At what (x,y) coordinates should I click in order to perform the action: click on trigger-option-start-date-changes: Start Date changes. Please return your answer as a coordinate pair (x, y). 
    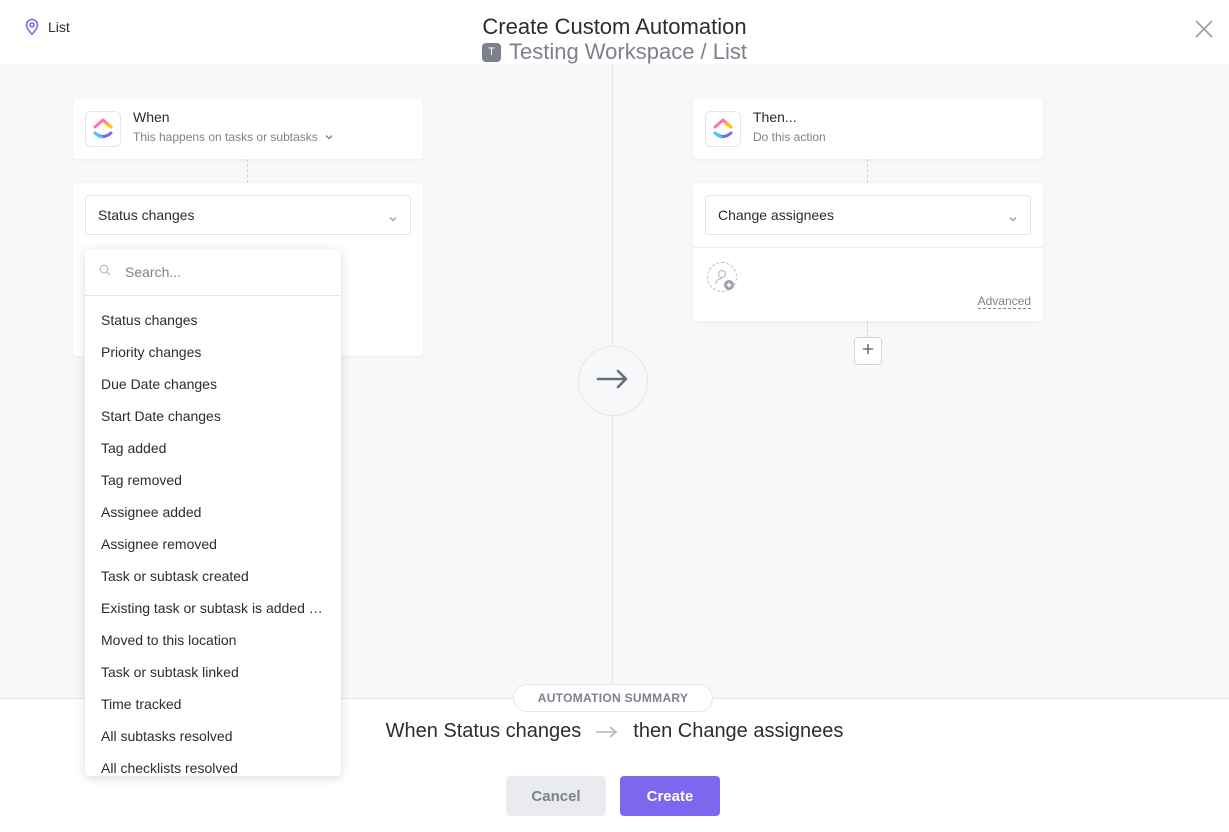
    Looking at the image, I should click on (213, 416).